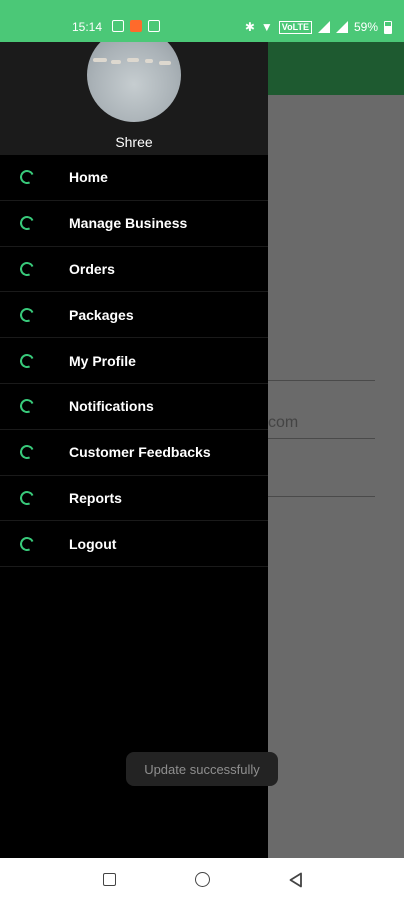 This screenshot has width=404, height=900. I want to click on user-name: Shree, so click(134, 142).